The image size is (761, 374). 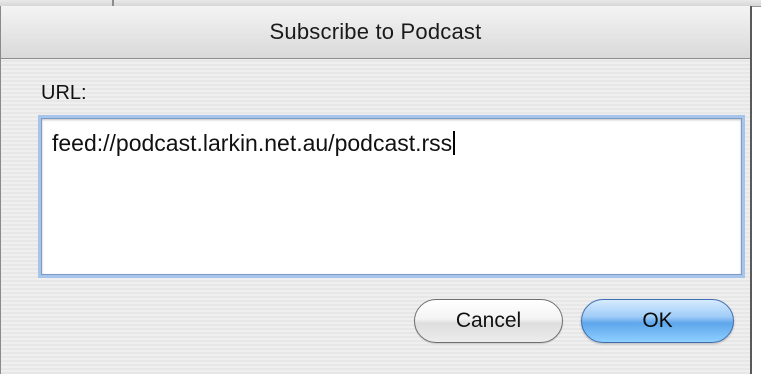 I want to click on url-value: feed://podcast.larkin.net.au/podcast.rss, so click(x=252, y=143).